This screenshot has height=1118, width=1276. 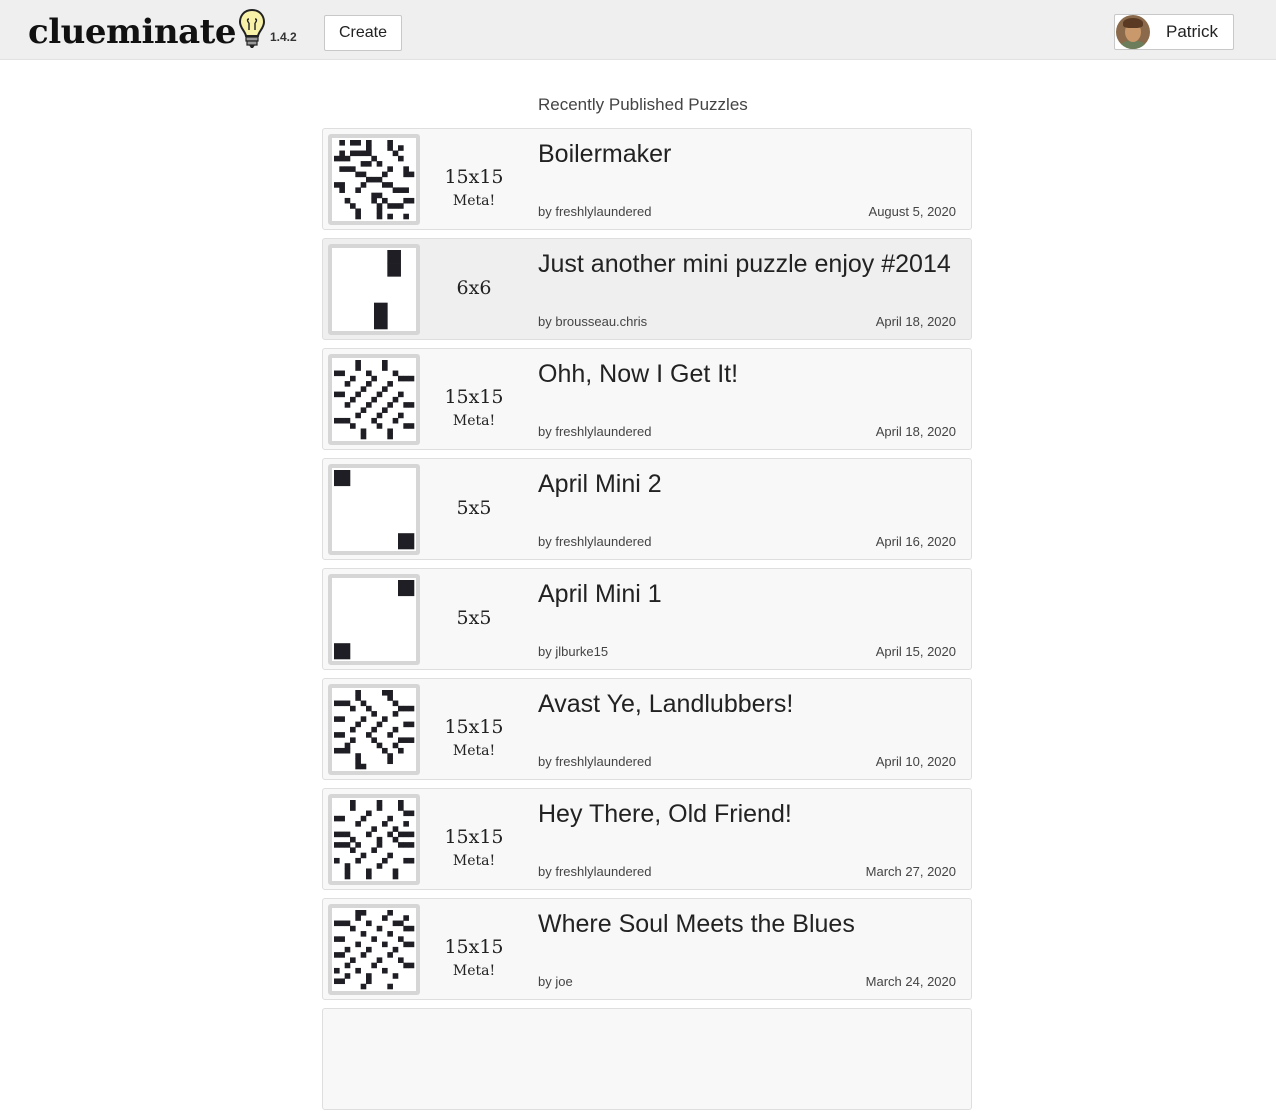 I want to click on puzzle-author: by brousseau.chris, so click(x=592, y=321).